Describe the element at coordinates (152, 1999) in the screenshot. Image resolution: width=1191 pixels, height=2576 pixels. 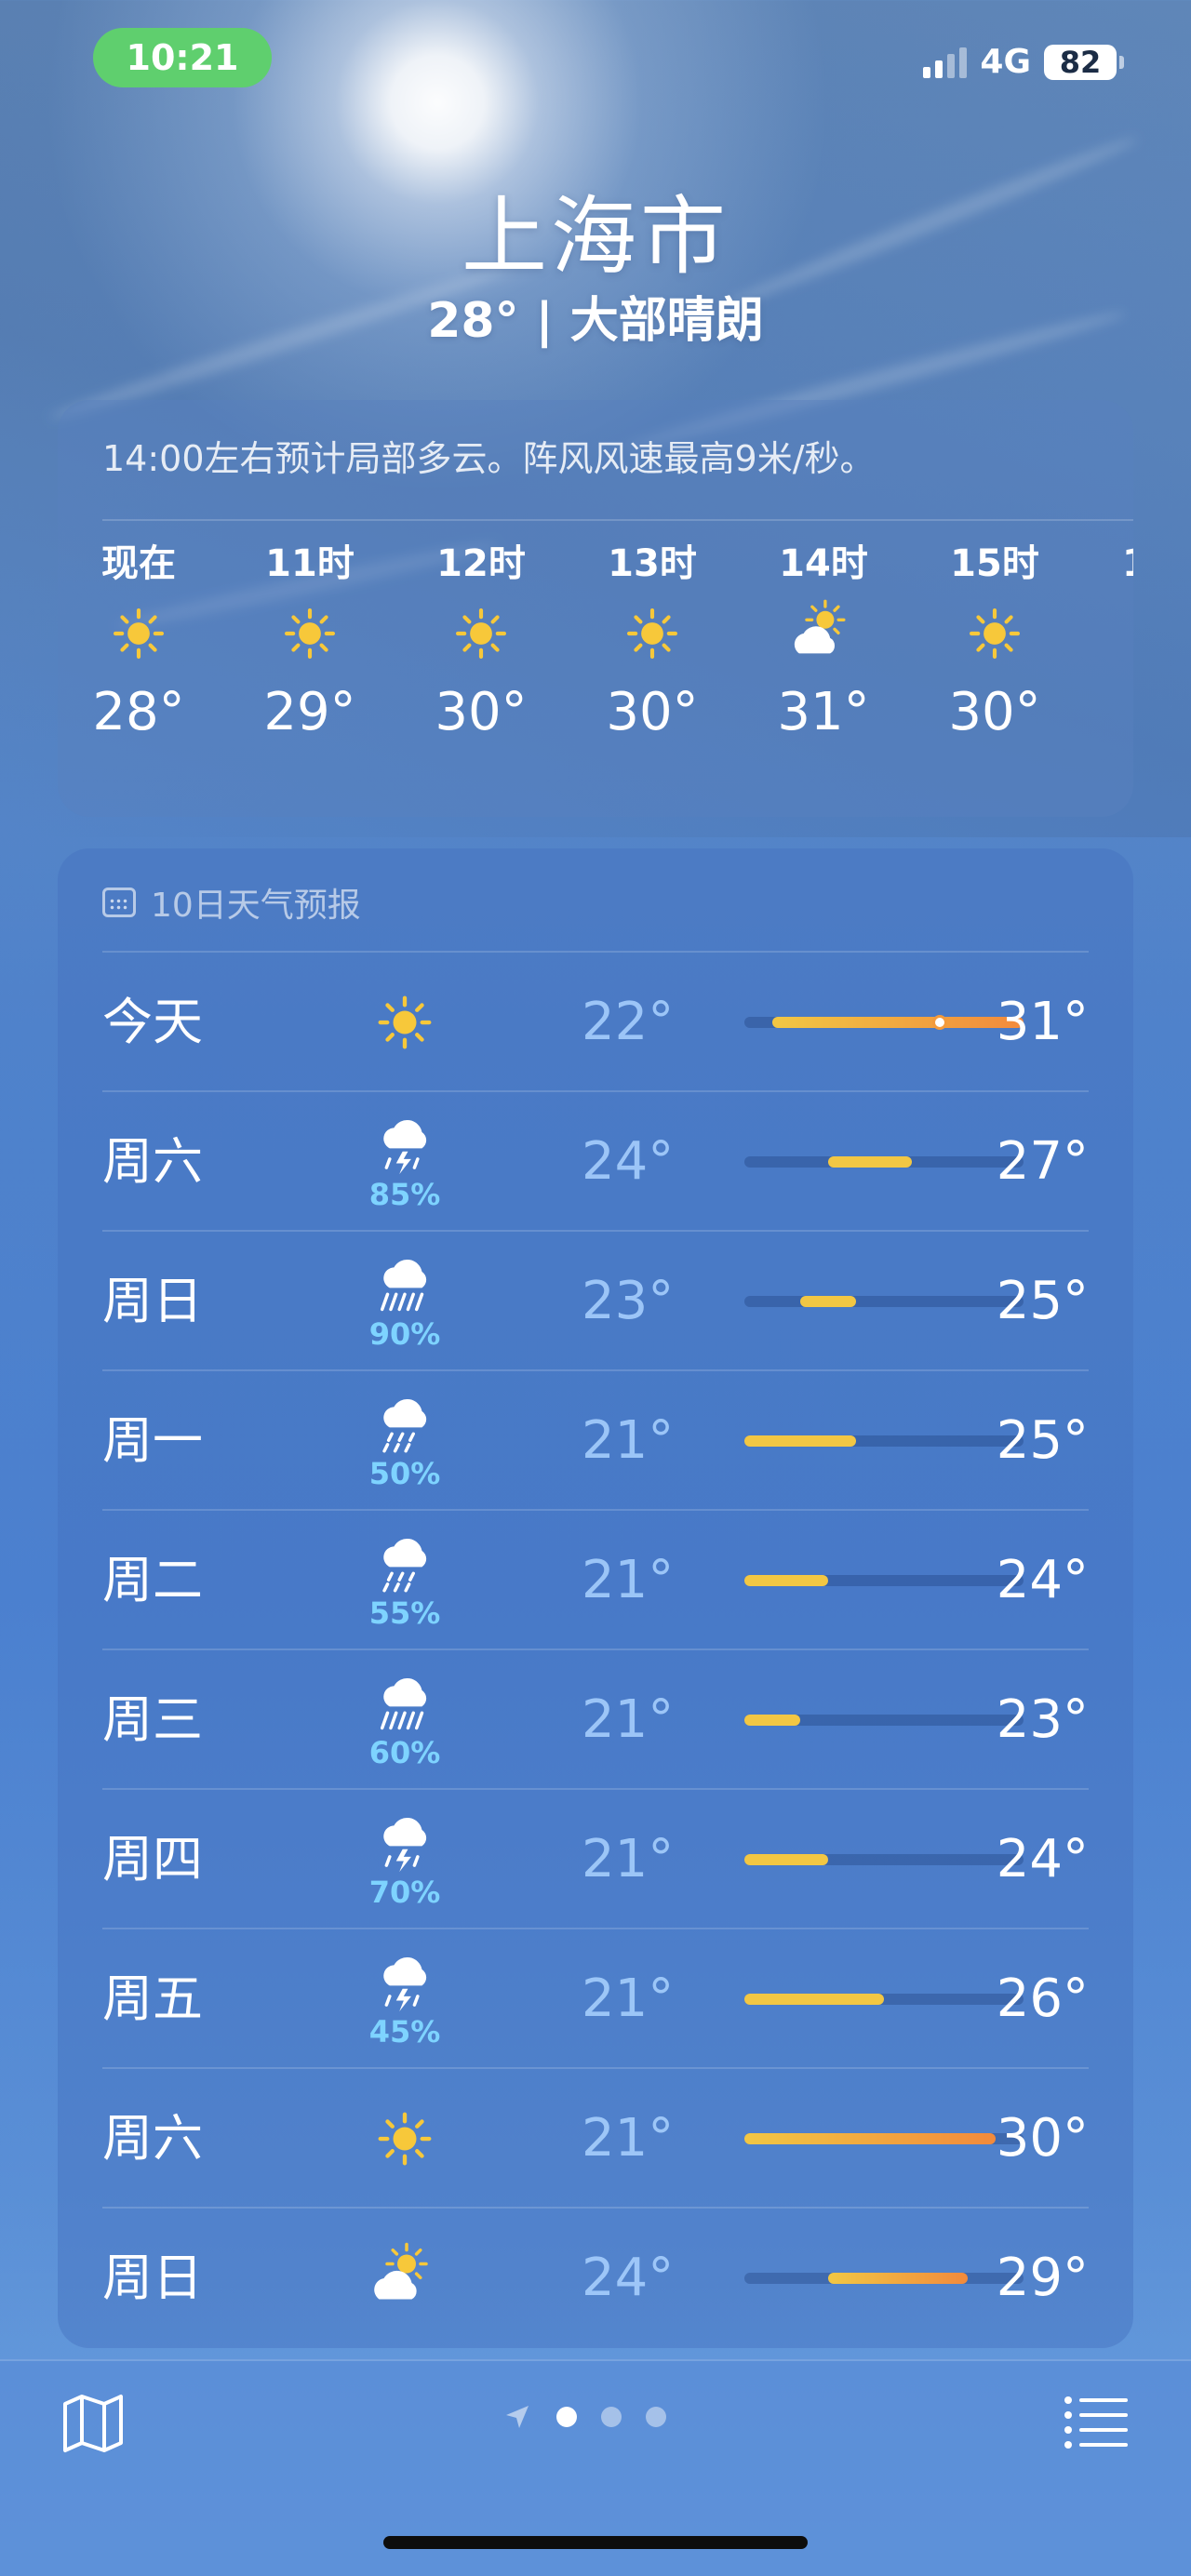
I see `day-name: 周五` at that location.